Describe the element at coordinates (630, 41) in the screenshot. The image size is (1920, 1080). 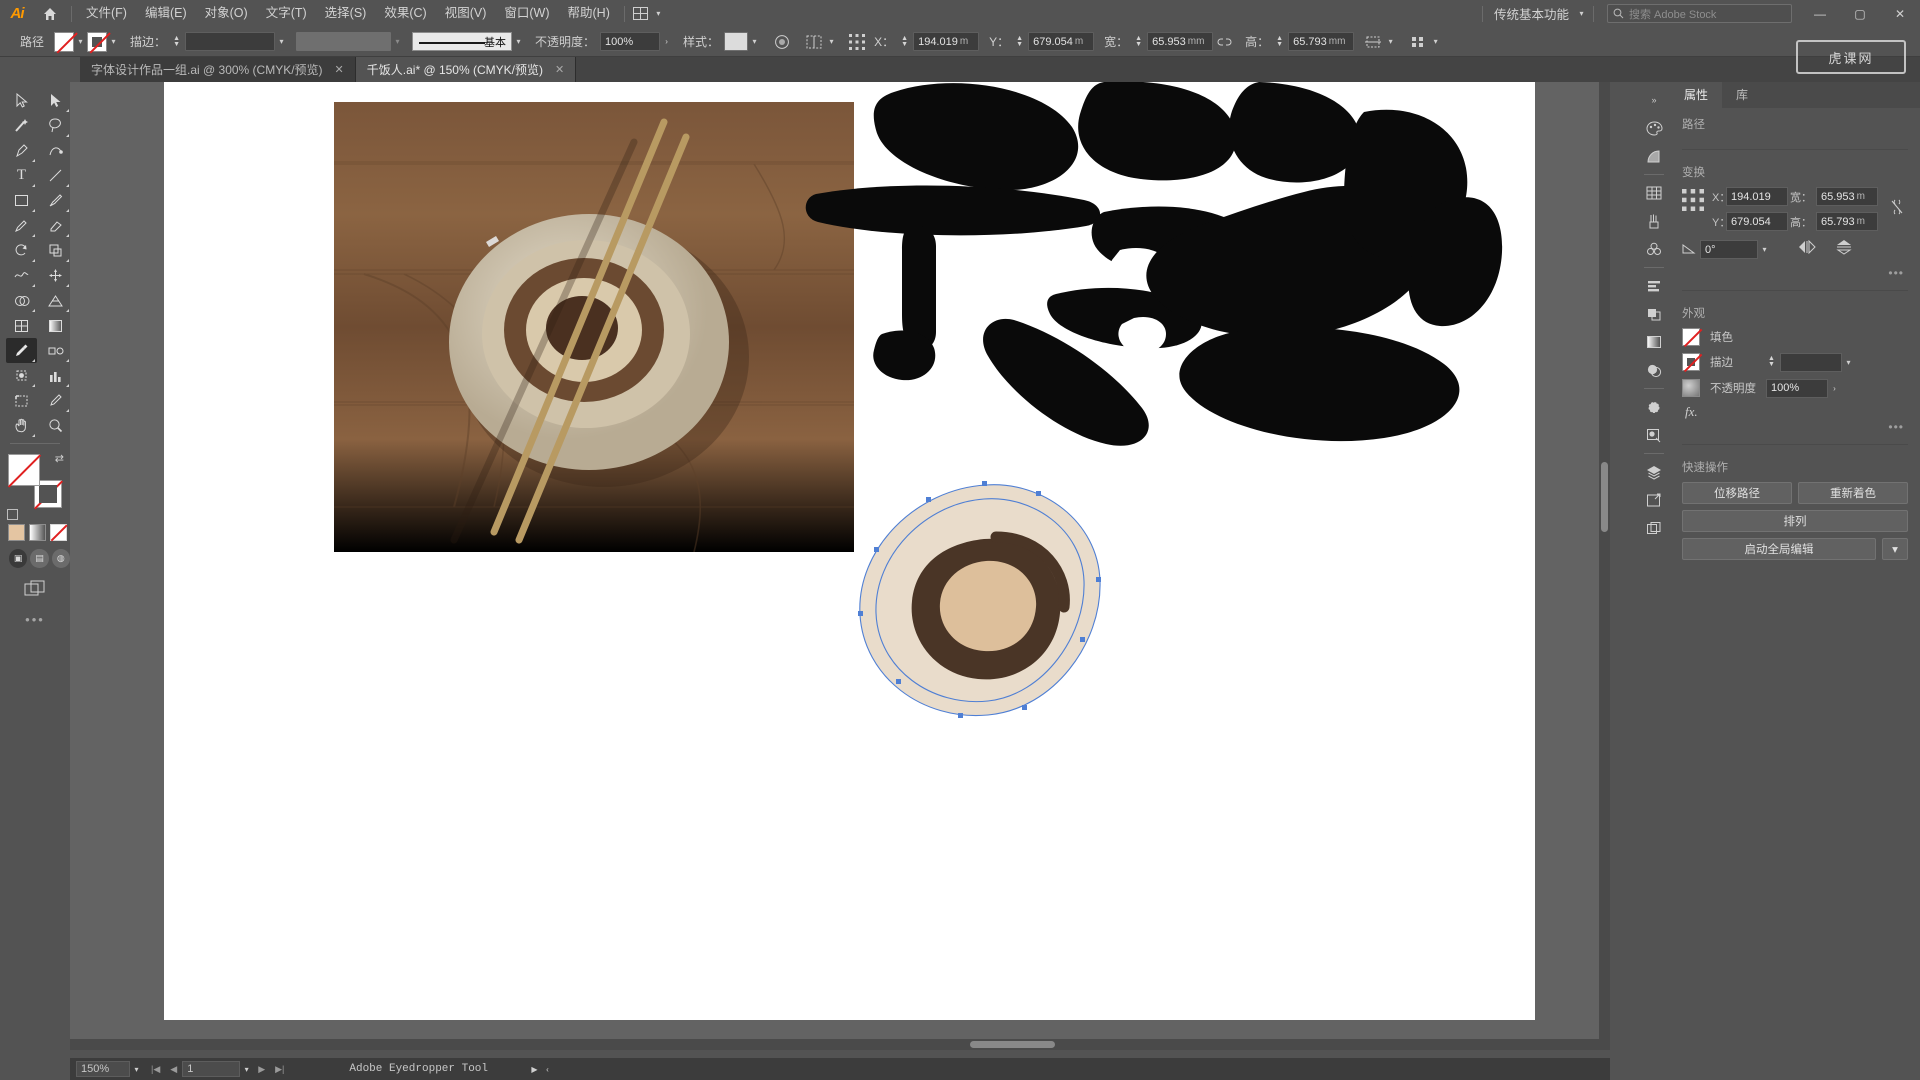
I see `opacity-input: 100%` at that location.